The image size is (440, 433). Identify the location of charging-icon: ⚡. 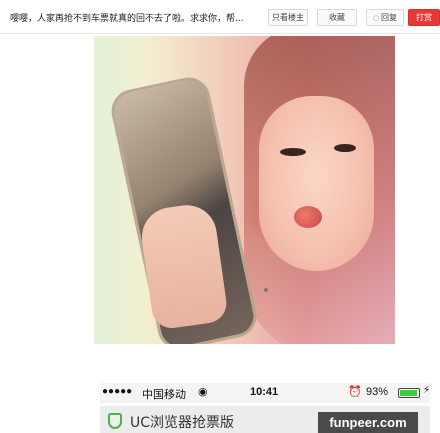
(427, 390).